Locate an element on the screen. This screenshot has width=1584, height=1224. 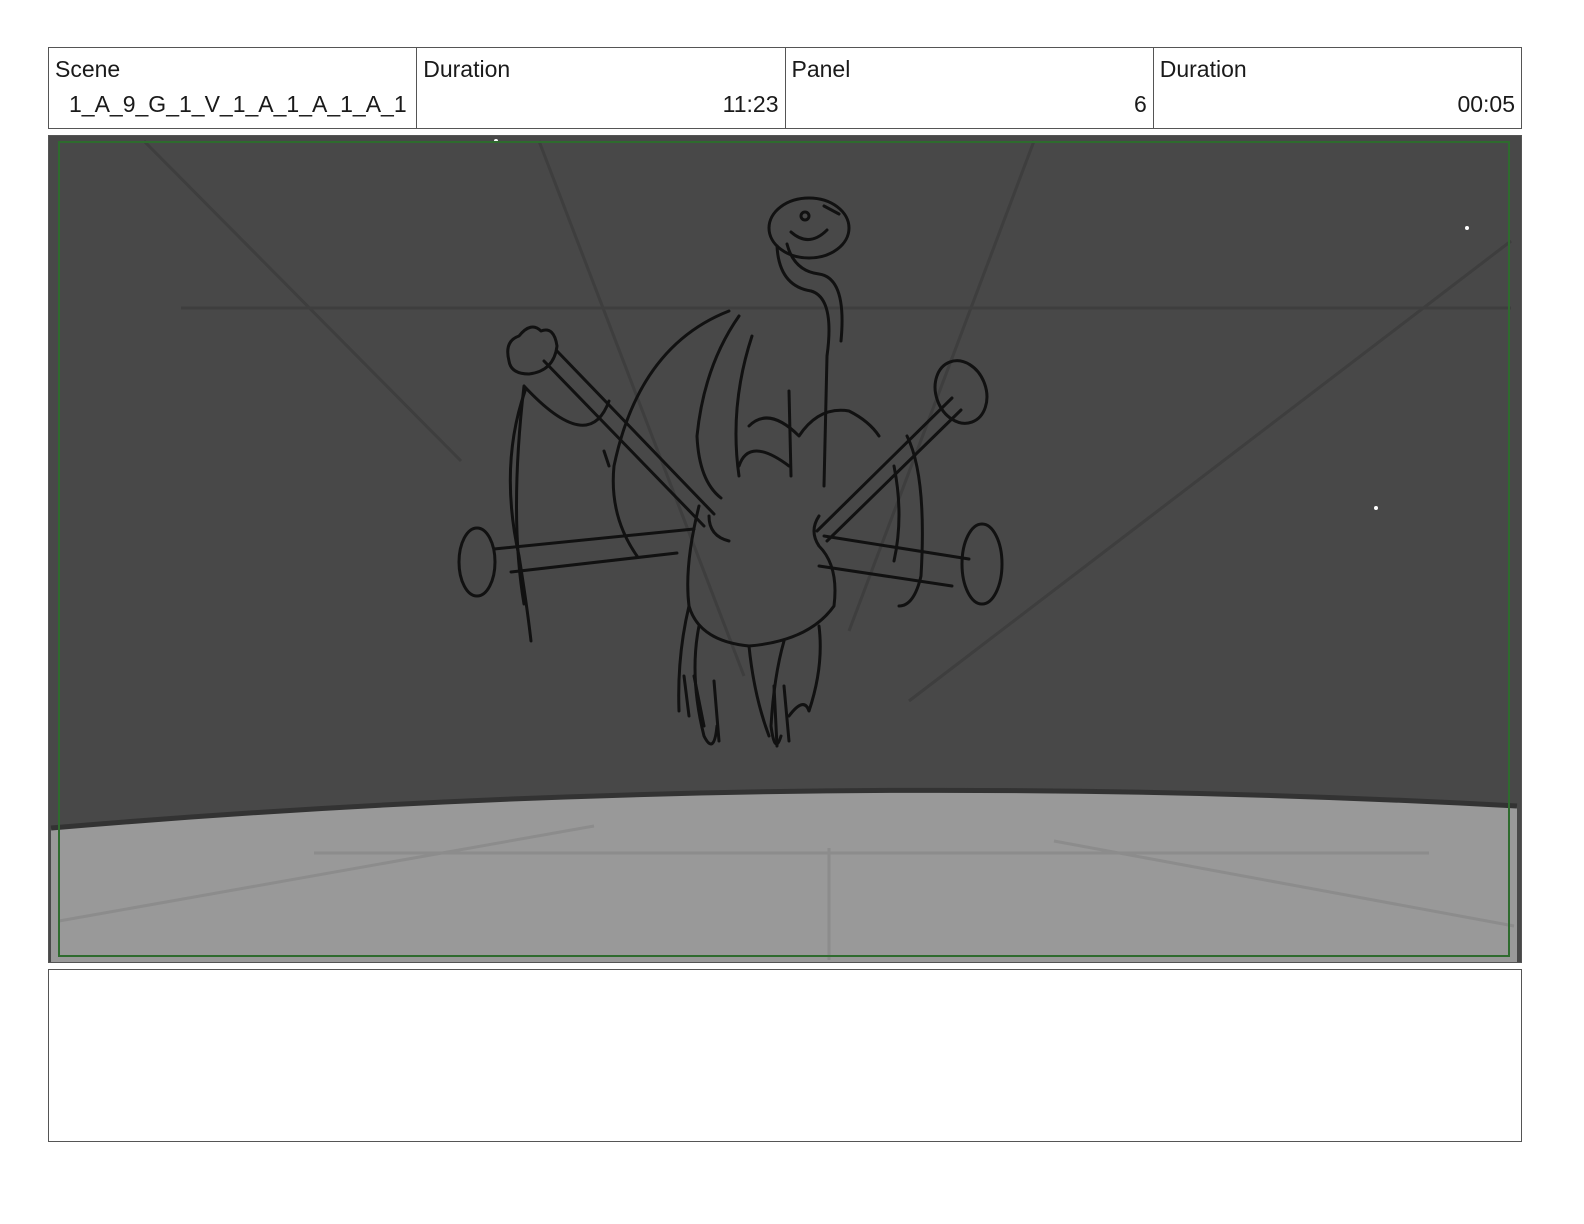
panel-duration-value: 00:05 is located at coordinates (1486, 104).